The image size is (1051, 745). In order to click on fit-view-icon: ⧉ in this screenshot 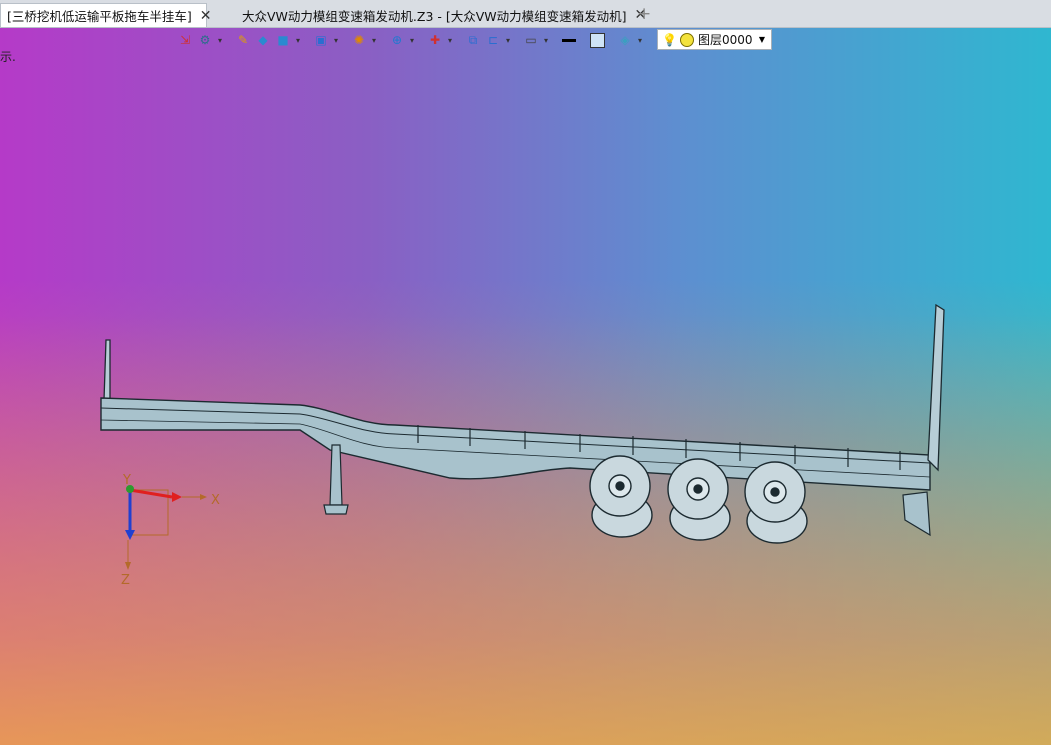, I will do `click(473, 40)`.